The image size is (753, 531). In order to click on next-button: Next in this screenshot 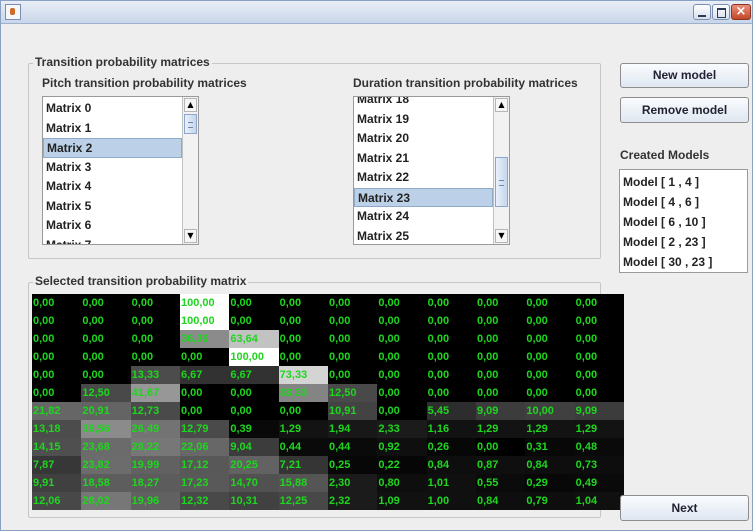, I will do `click(684, 508)`.